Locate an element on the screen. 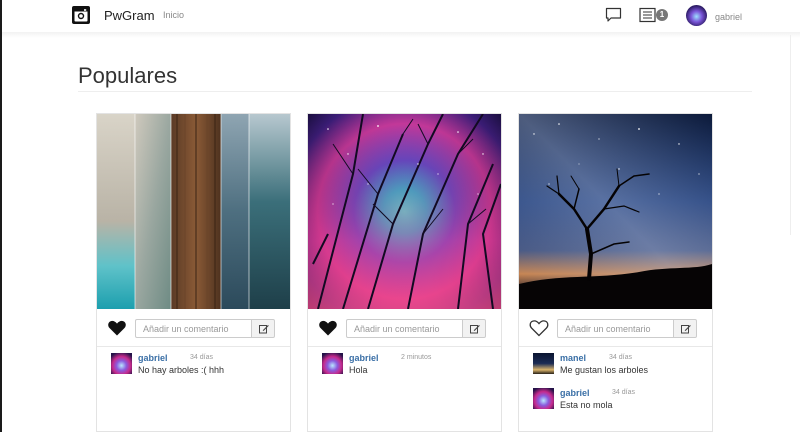 This screenshot has height=432, width=800. starry-forest-photo is located at coordinates (404, 211).